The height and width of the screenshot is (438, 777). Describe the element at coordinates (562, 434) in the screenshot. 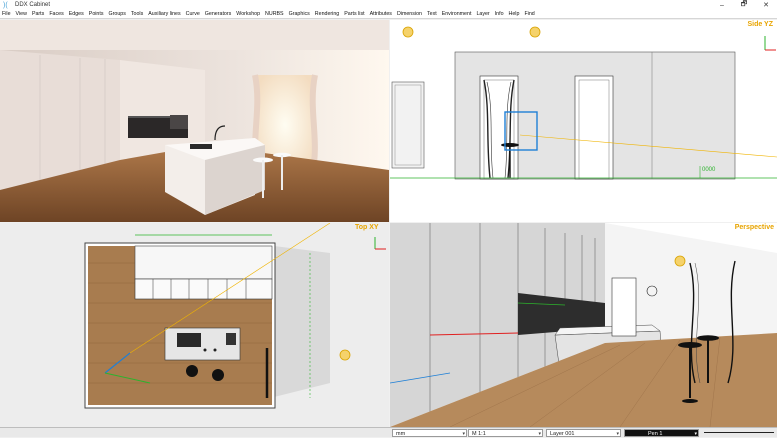

I see `layer-value: Layer 001` at that location.